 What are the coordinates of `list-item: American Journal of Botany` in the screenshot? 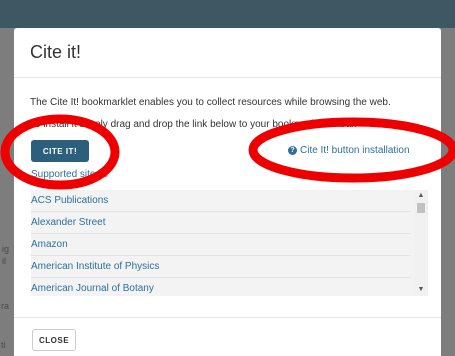 It's located at (221, 287).